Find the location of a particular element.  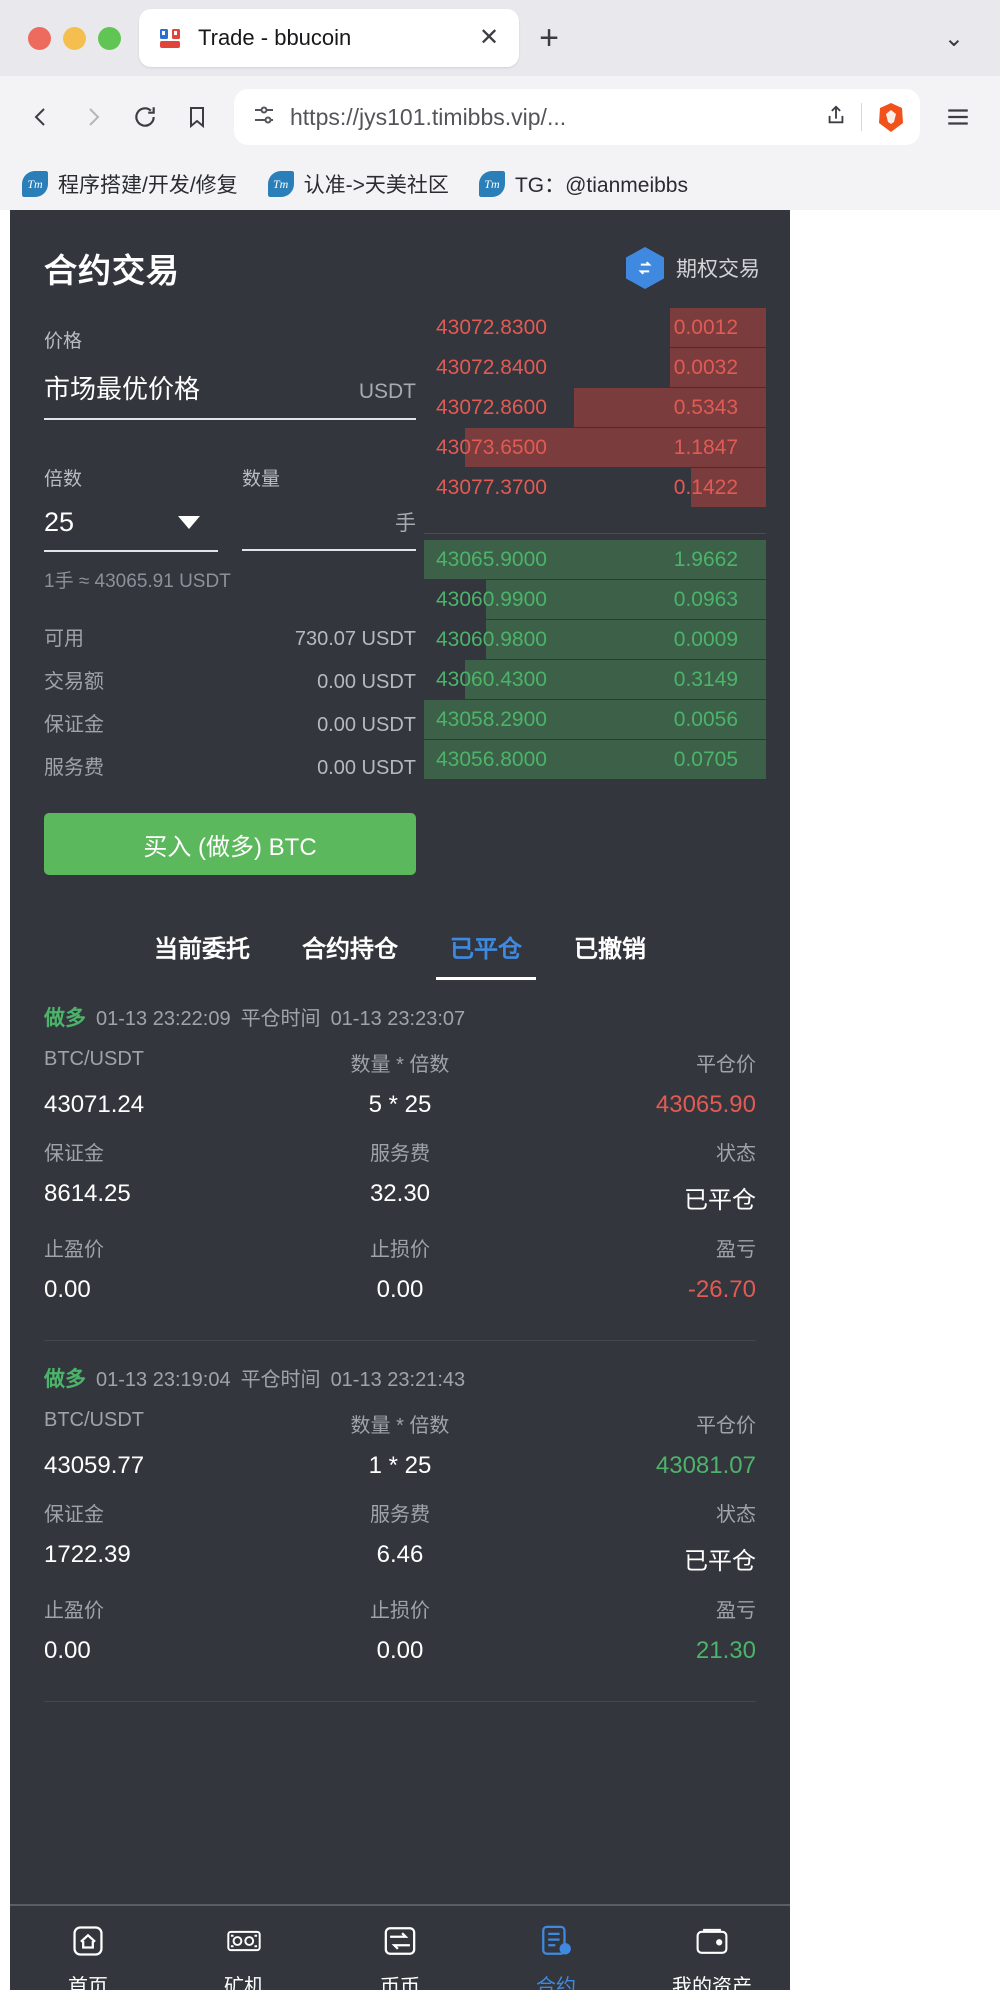

browser-tab: Trade - bbucoin ✕ is located at coordinates (329, 38).